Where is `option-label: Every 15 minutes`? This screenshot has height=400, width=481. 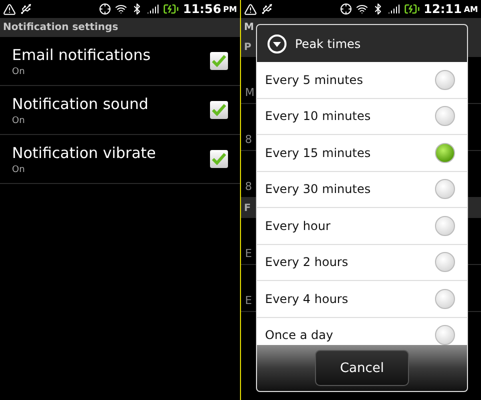 option-label: Every 15 minutes is located at coordinates (318, 153).